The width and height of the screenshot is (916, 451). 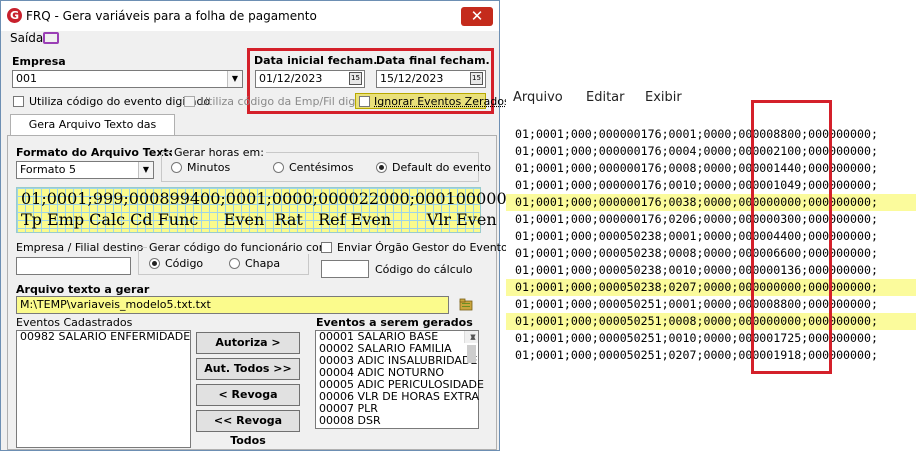 What do you see at coordinates (184, 263) in the screenshot?
I see `radio-codigo-label: Código` at bounding box center [184, 263].